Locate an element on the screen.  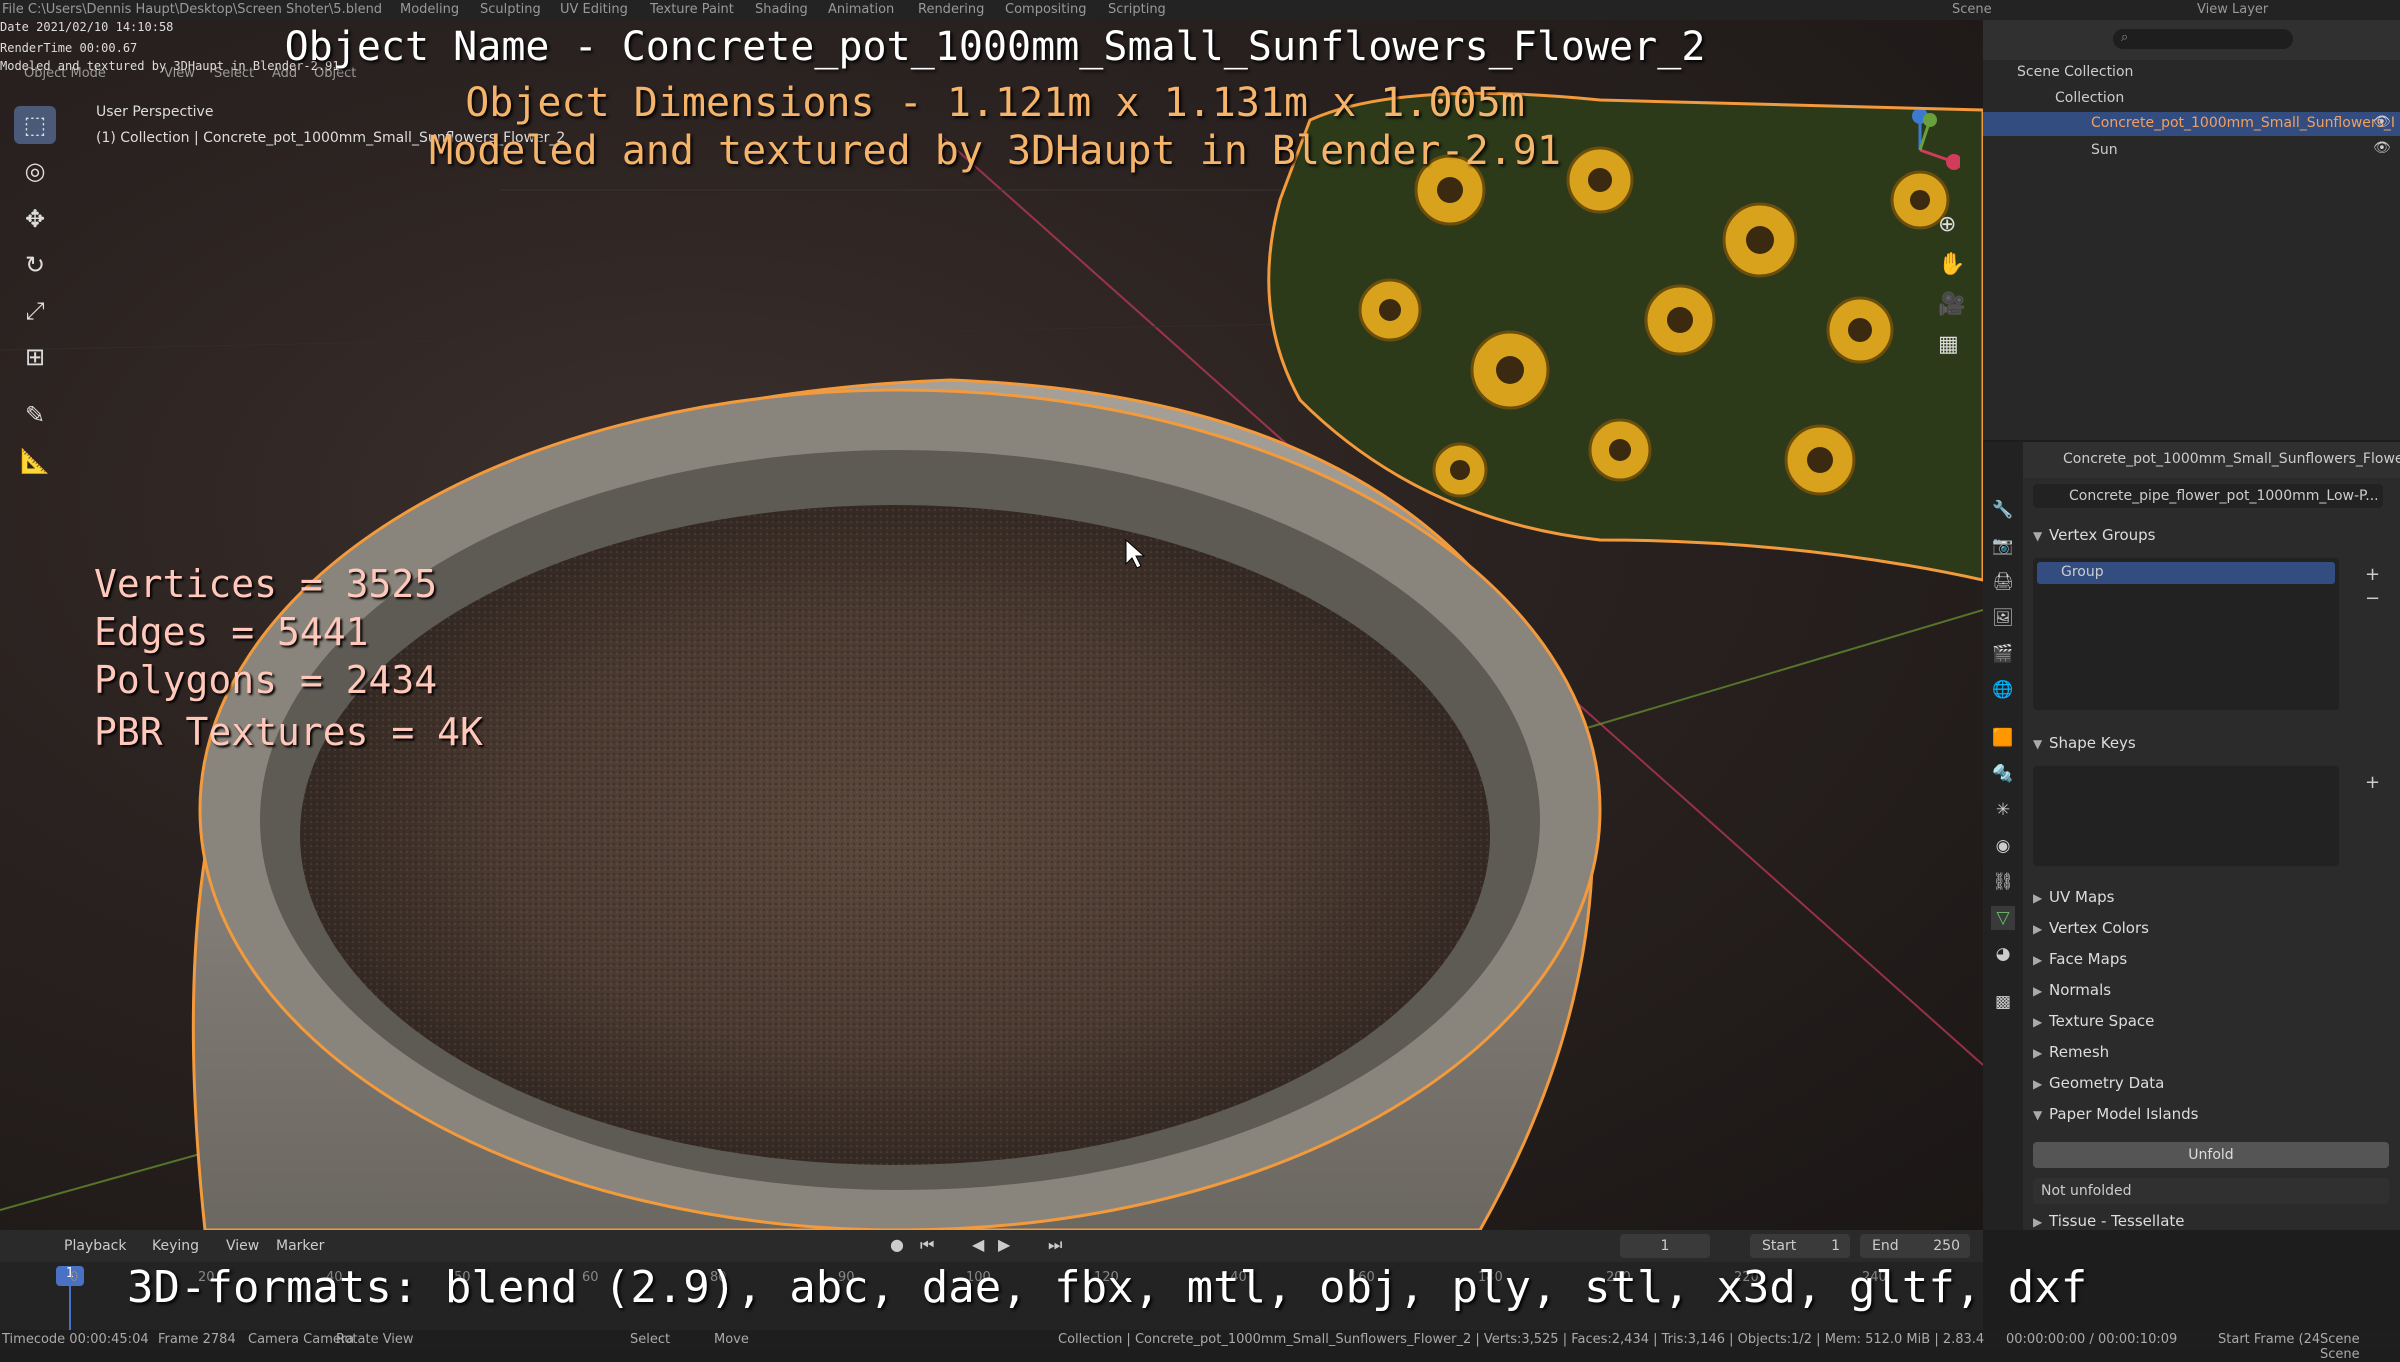
jump-start-icon: ⏮ is located at coordinates (927, 1245).